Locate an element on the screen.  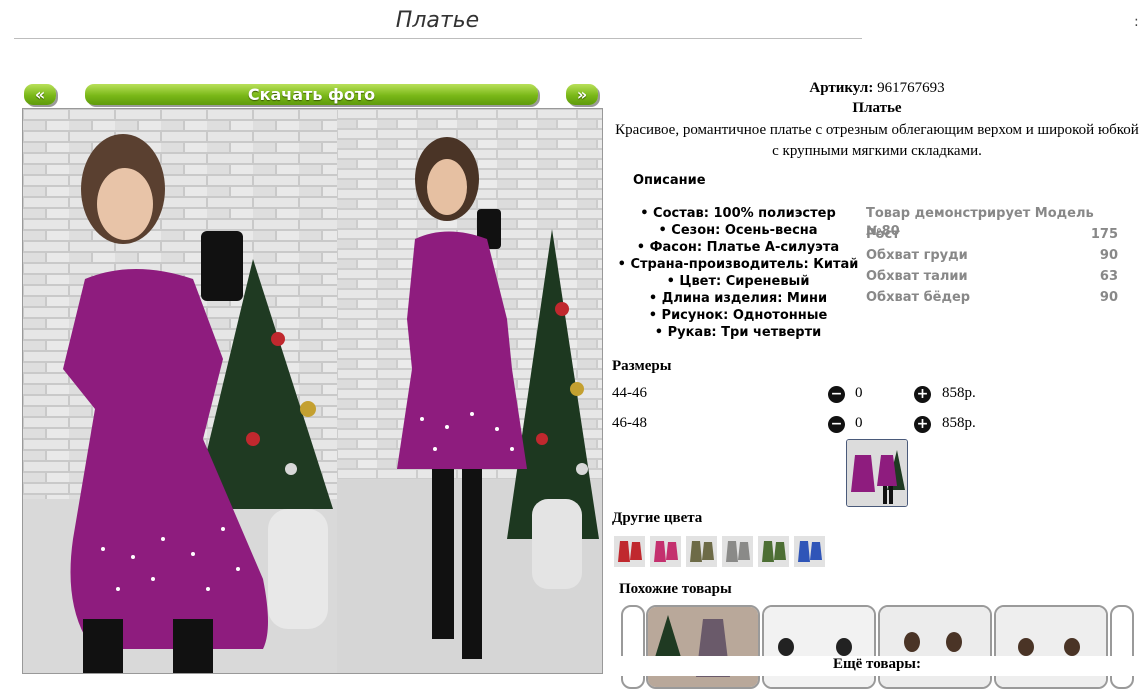
article-value: 961767693 is located at coordinates (911, 88).